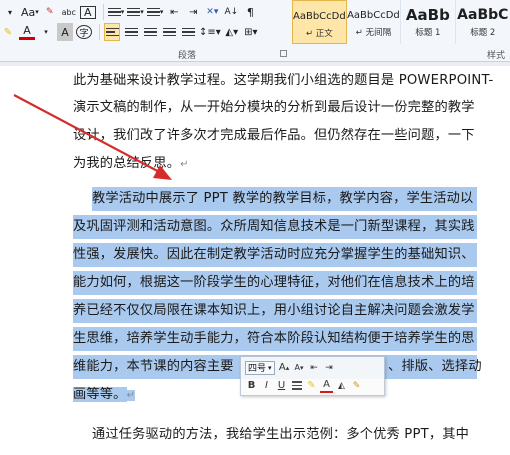 The width and height of the screenshot is (510, 455). What do you see at coordinates (112, 32) in the screenshot?
I see `align-left-button` at bounding box center [112, 32].